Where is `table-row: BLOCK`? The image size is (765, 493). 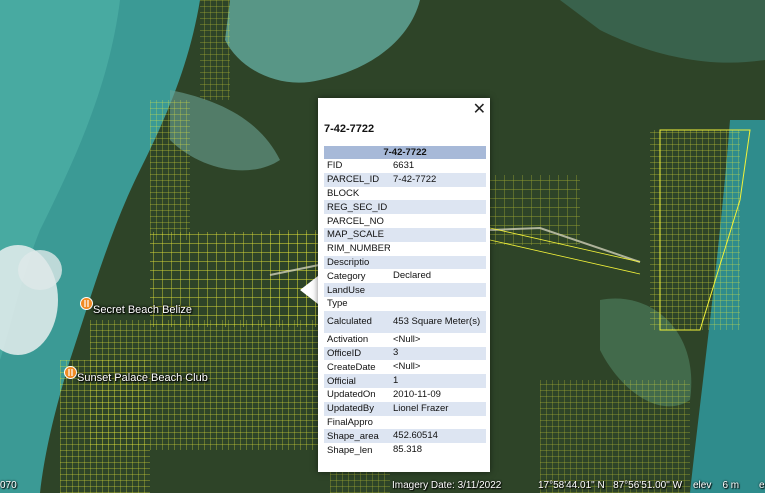
table-row: BLOCK is located at coordinates (405, 194).